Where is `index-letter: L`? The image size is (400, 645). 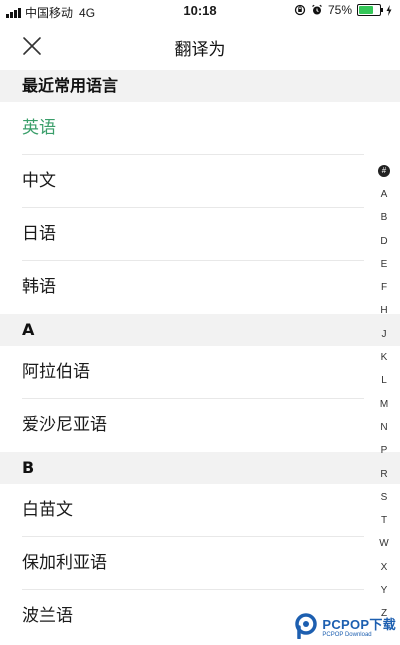
index-letter: L is located at coordinates (384, 380).